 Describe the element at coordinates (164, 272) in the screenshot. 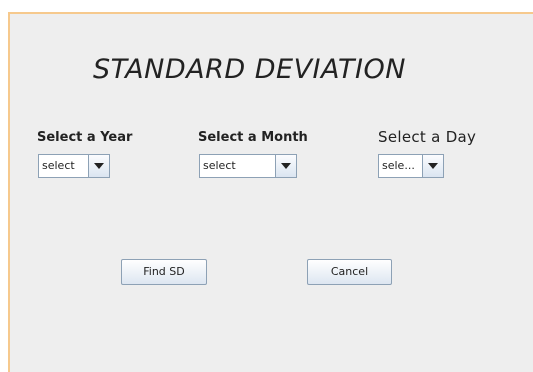

I see `find-sd-button: Find SD` at that location.